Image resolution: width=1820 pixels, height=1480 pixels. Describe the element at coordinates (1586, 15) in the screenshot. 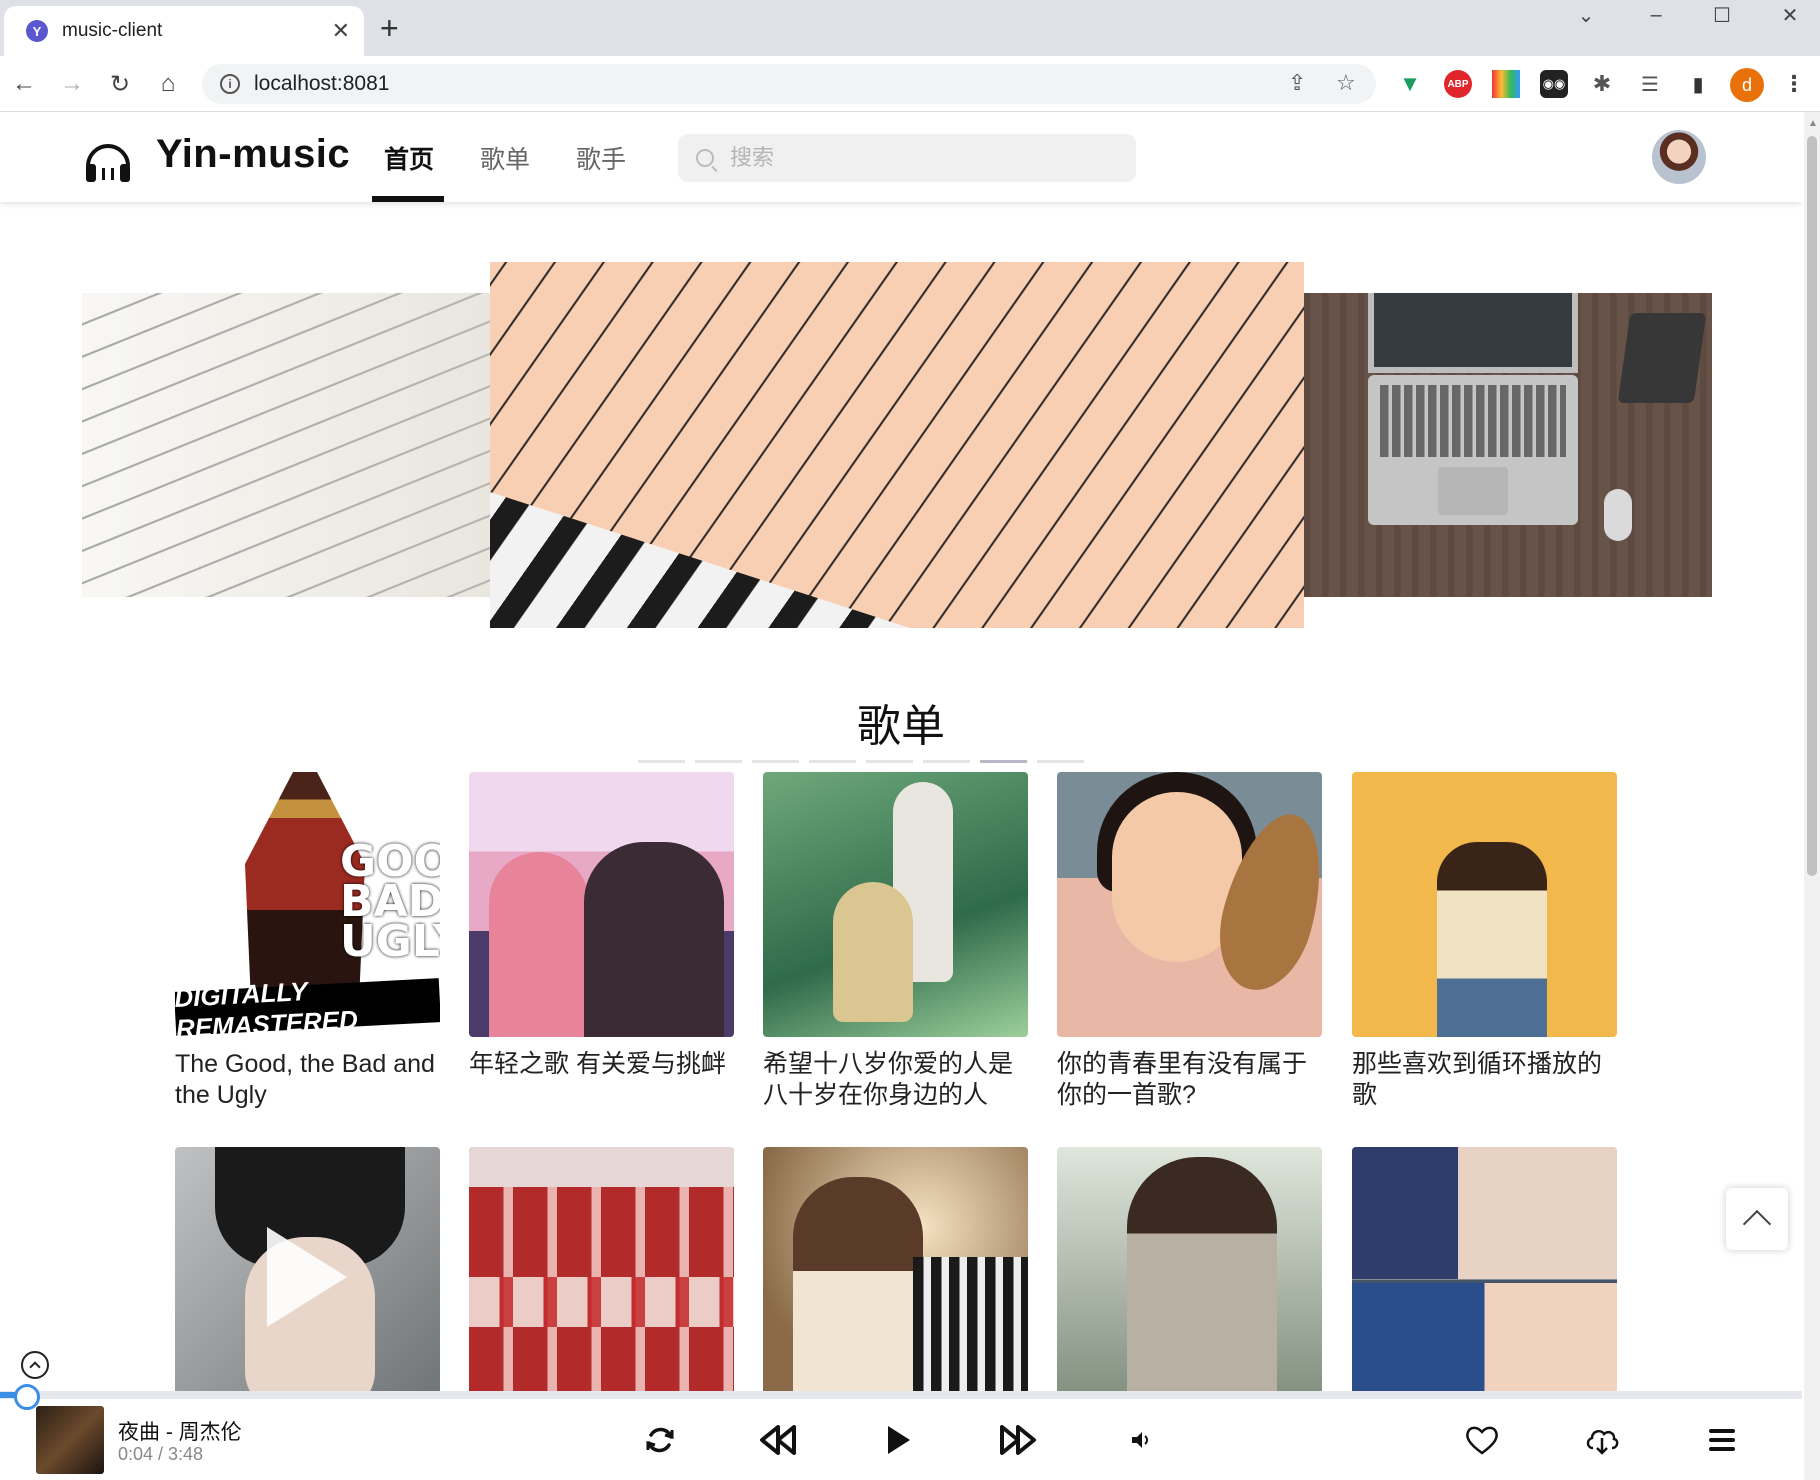

I see `tab-search-chevron-icon: ⌄` at that location.